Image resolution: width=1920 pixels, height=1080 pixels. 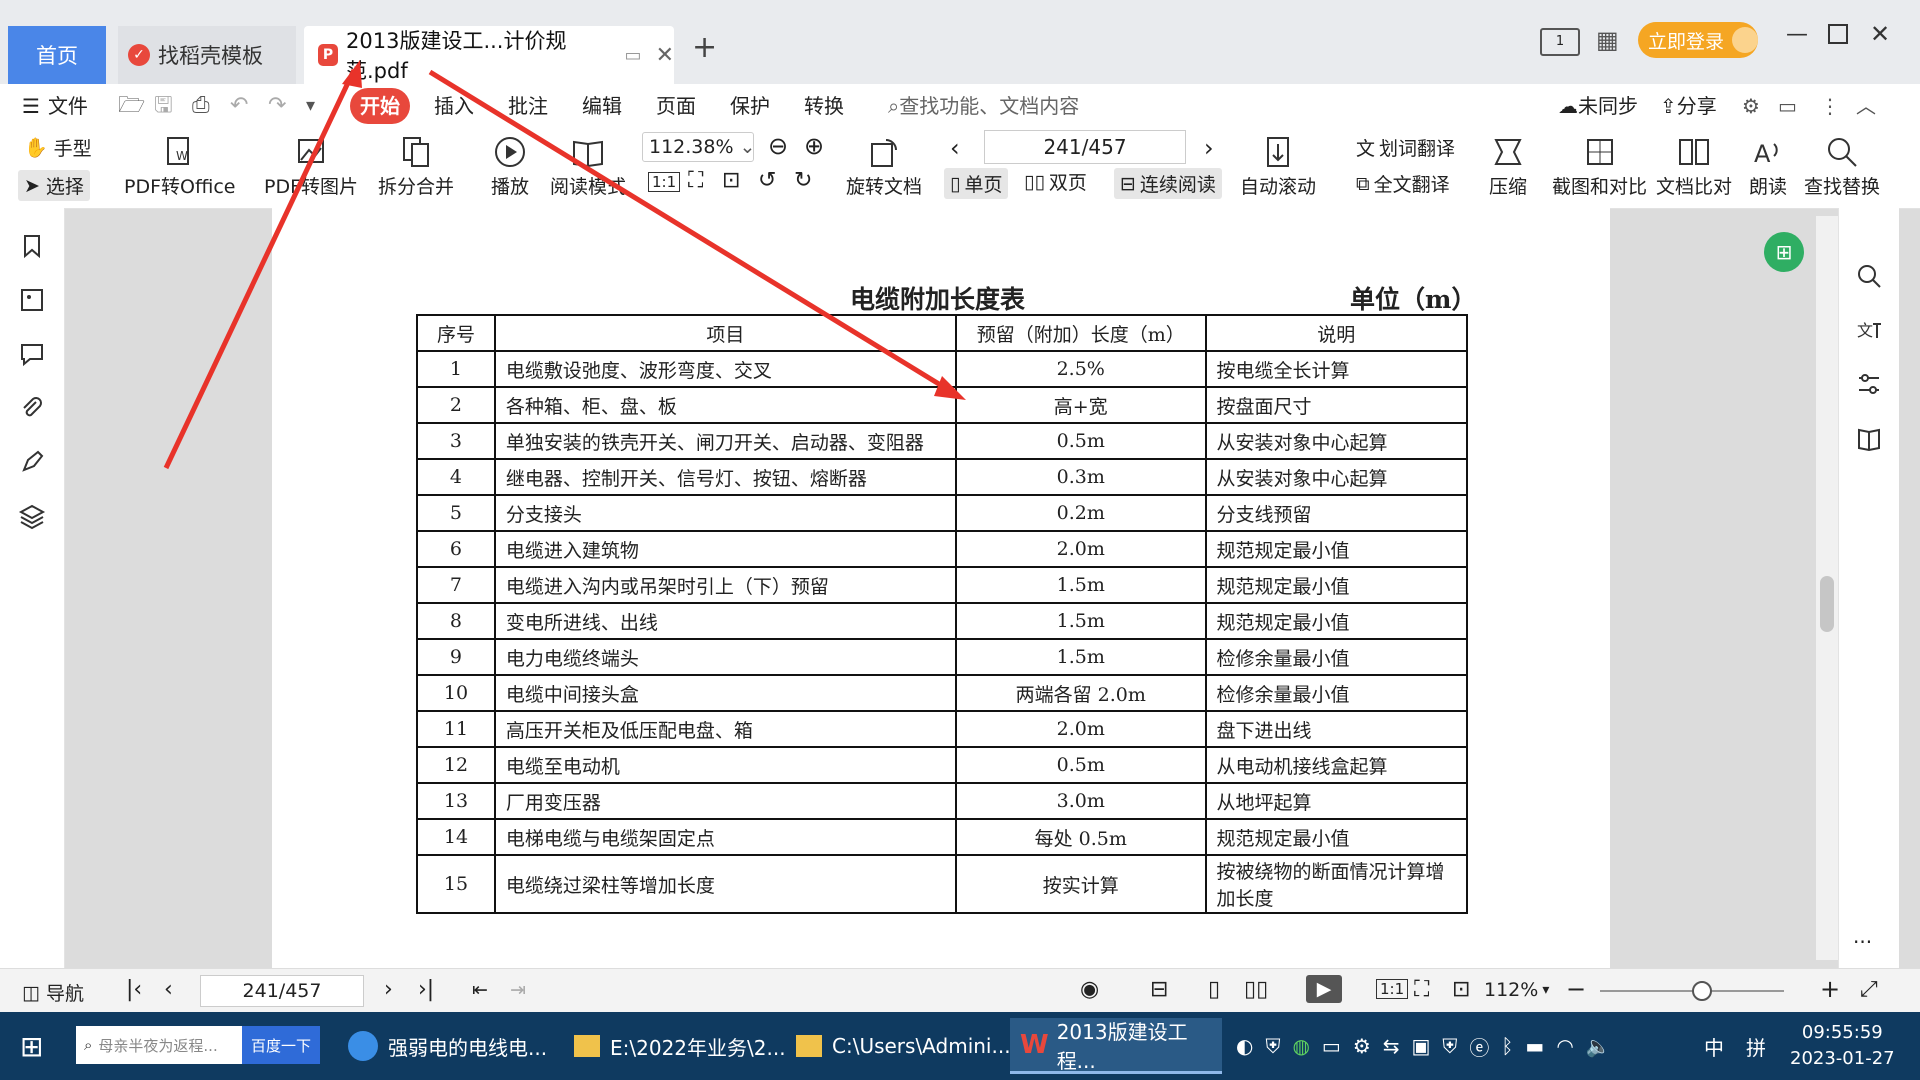 What do you see at coordinates (1869, 438) in the screenshot?
I see `reader-panel-icon` at bounding box center [1869, 438].